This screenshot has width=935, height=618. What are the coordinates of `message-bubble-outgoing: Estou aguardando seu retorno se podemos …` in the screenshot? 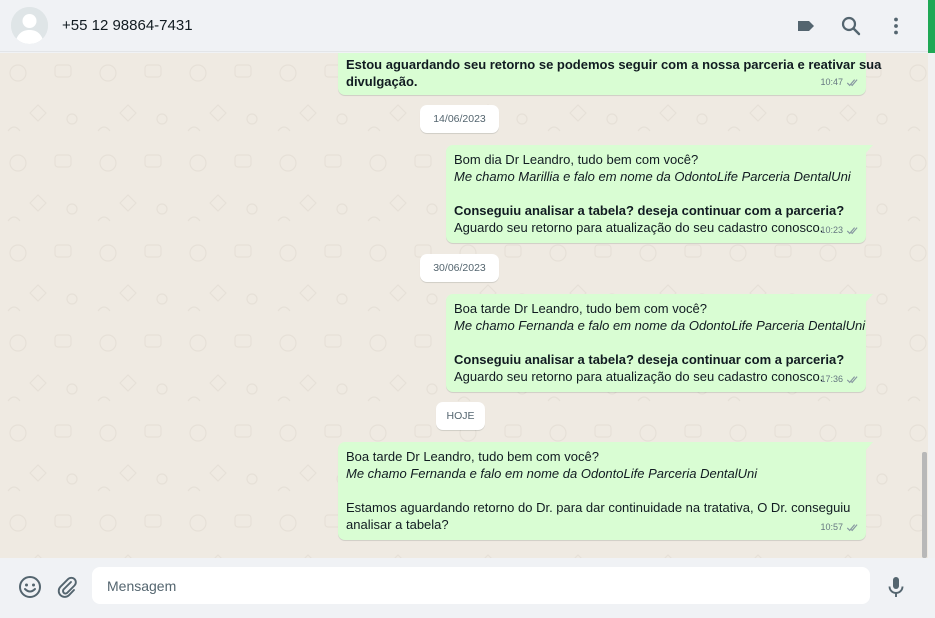 It's located at (610, 74).